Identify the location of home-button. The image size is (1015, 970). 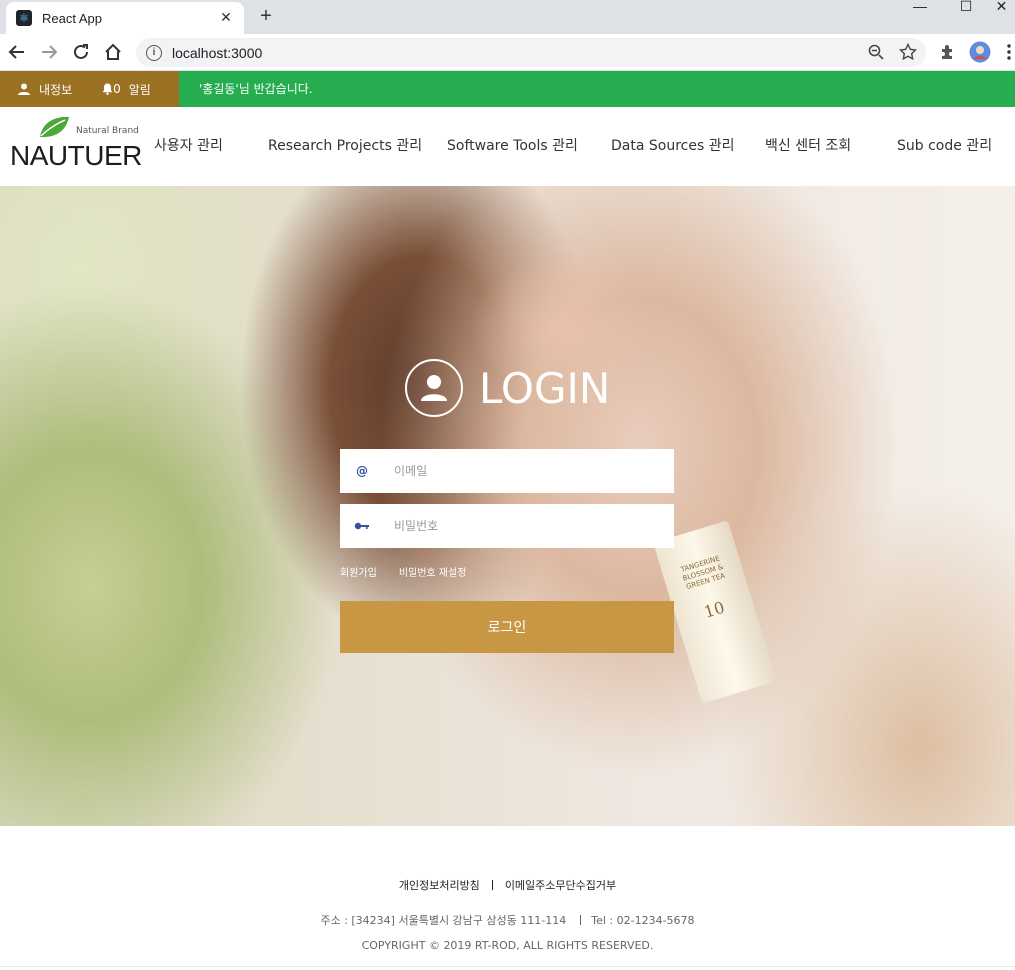
(113, 52).